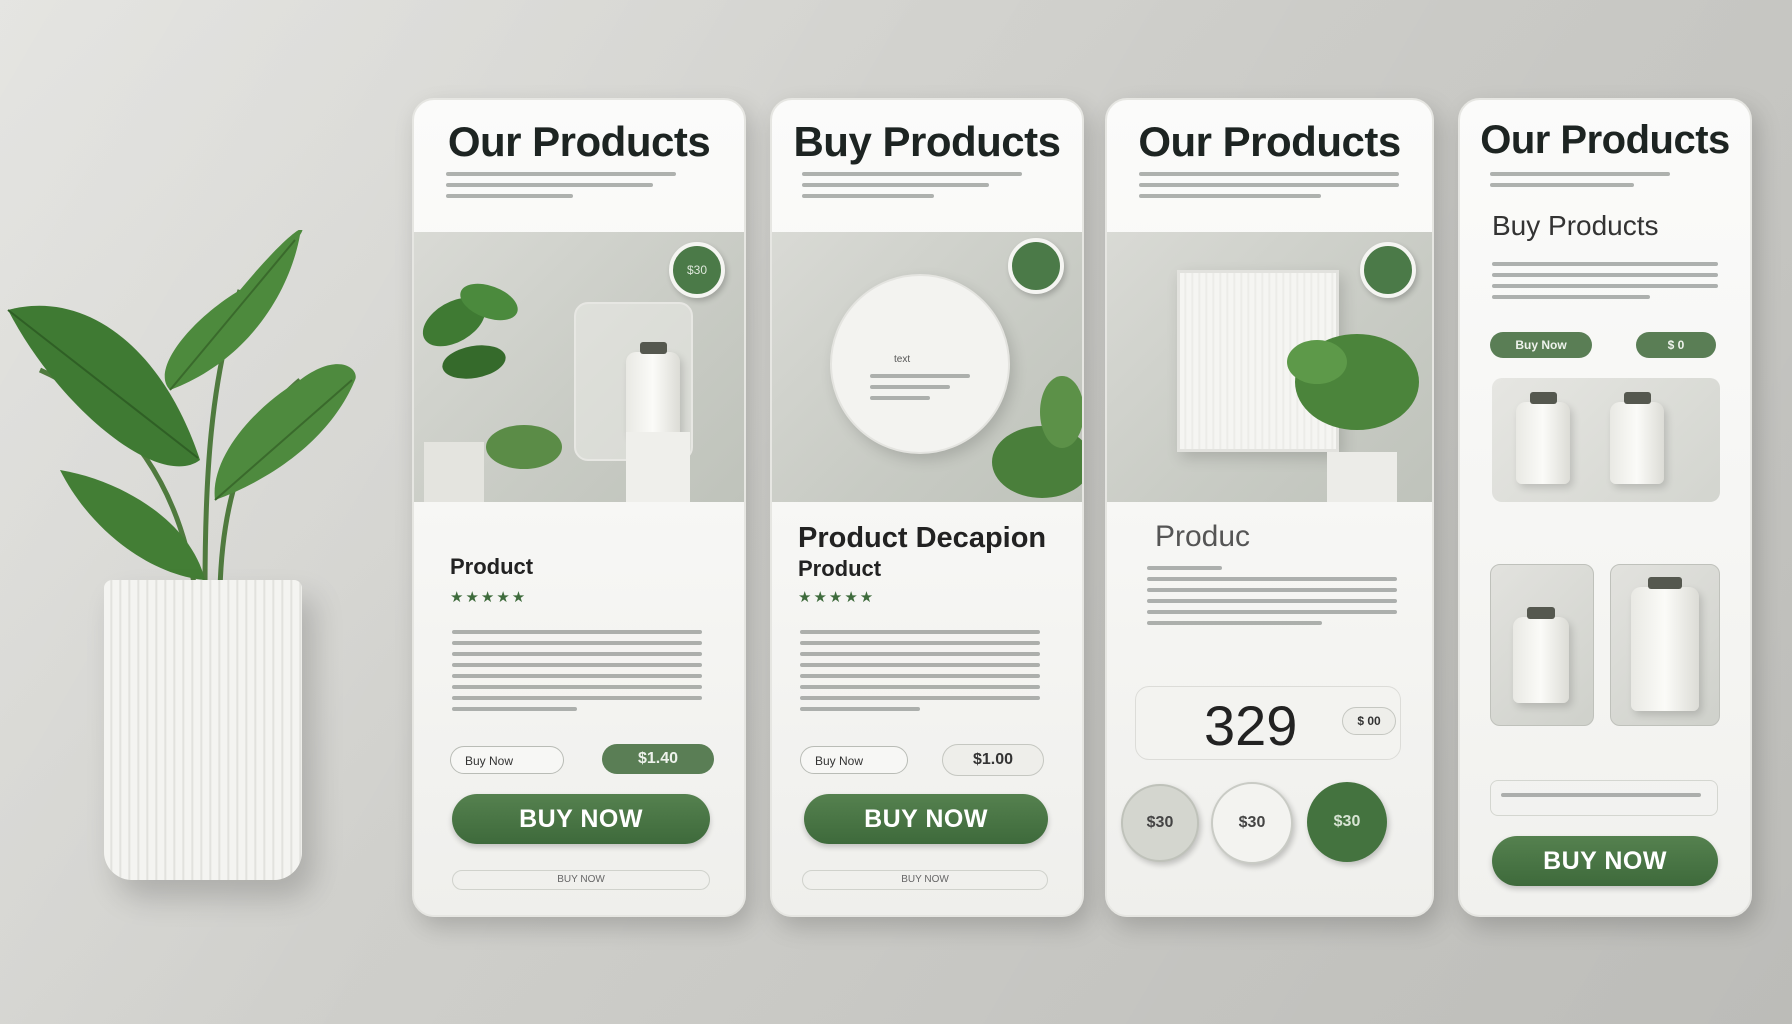  What do you see at coordinates (697, 270) in the screenshot?
I see `price-badge: $30` at bounding box center [697, 270].